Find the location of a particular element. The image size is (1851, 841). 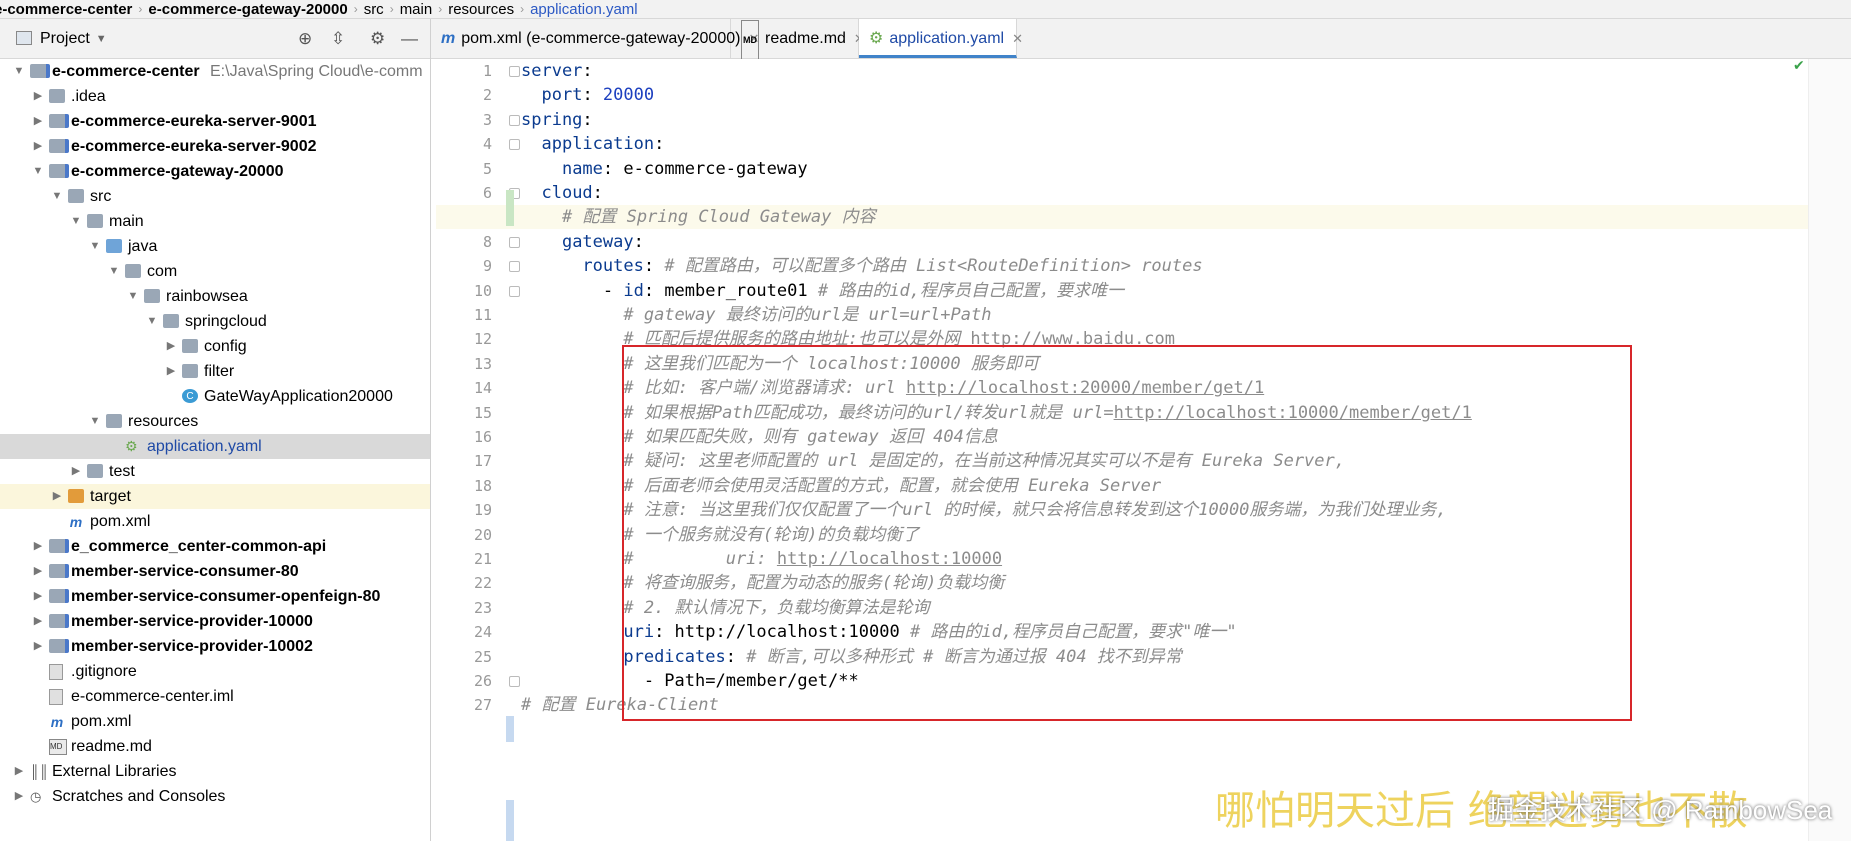

line-number: 23 is located at coordinates (482, 608).